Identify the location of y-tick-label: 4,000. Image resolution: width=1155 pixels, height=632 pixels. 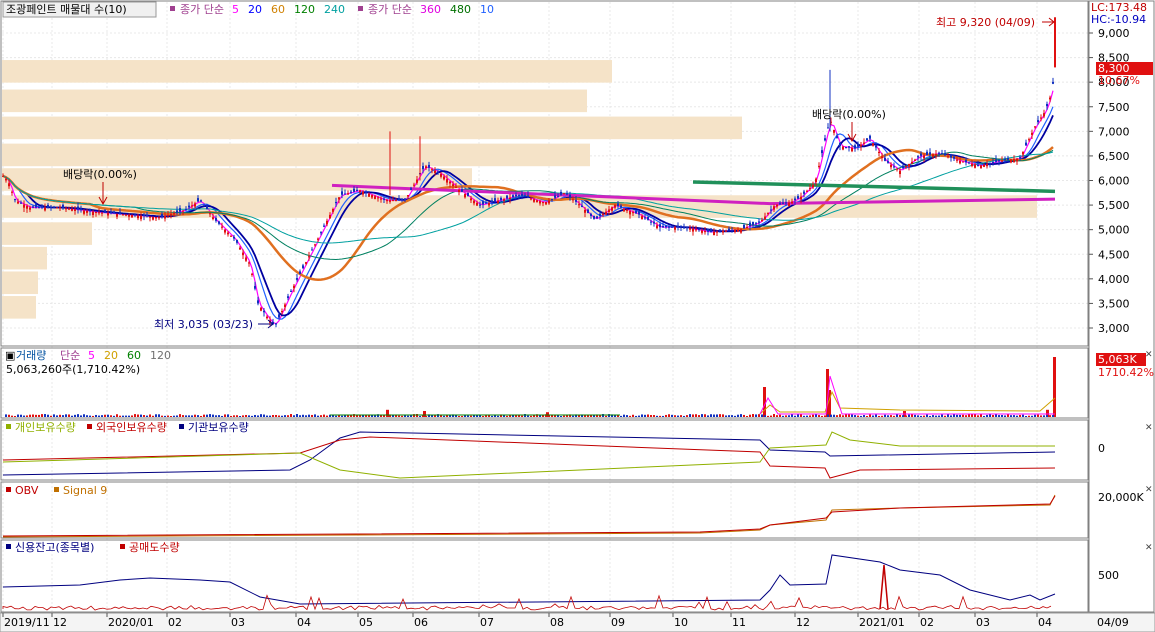
(1114, 279).